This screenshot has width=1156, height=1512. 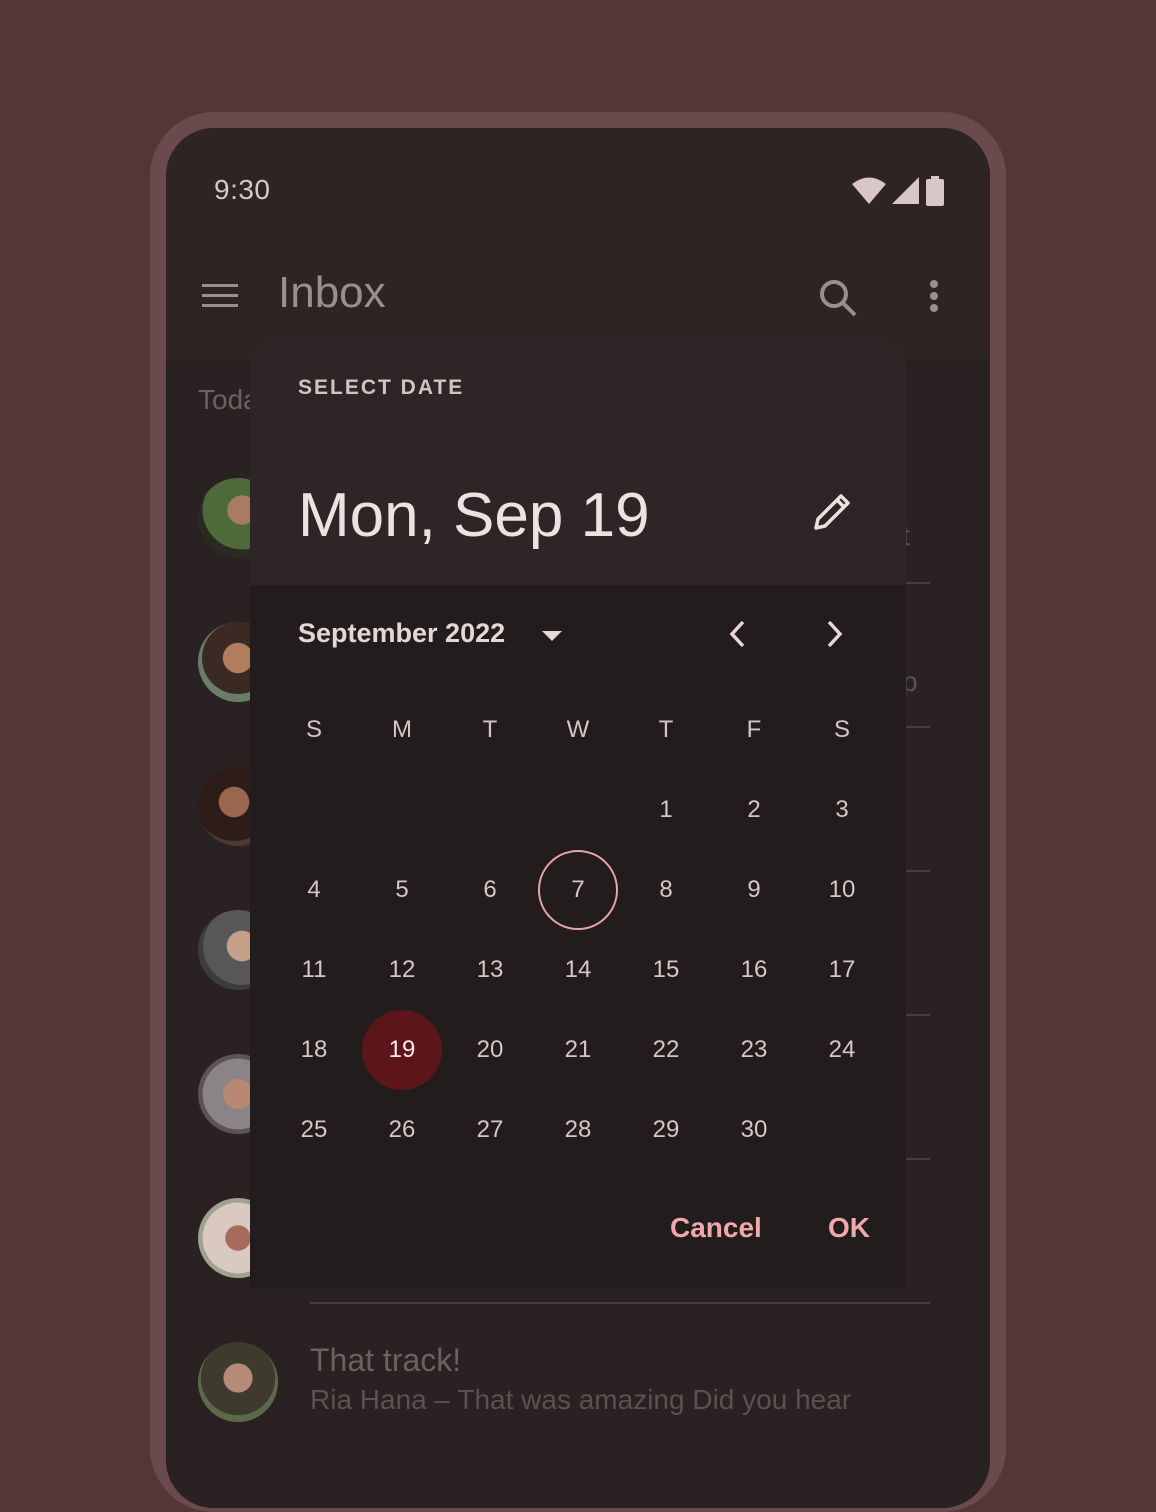 What do you see at coordinates (666, 970) in the screenshot?
I see `calendar-day: 15` at bounding box center [666, 970].